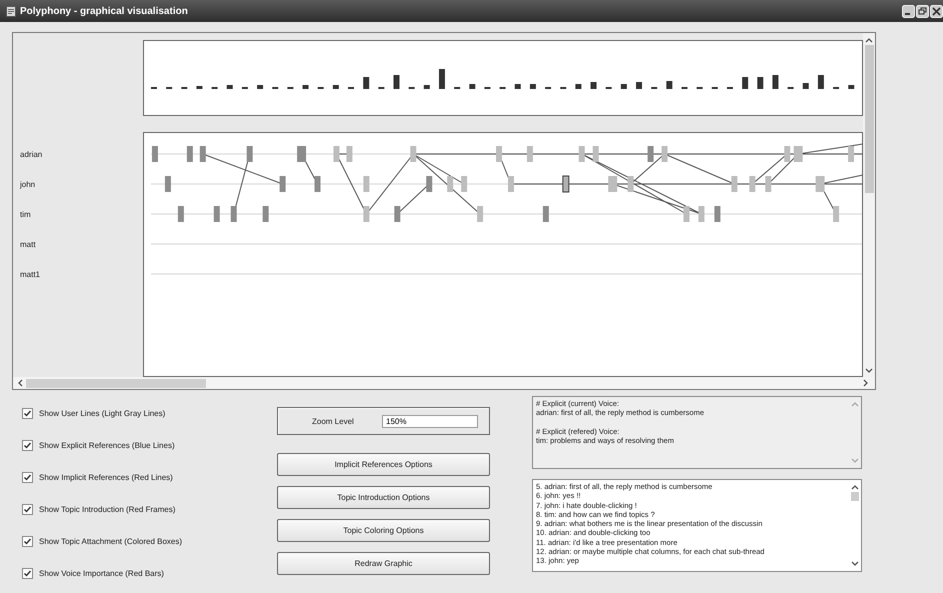  Describe the element at coordinates (107, 445) in the screenshot. I see `checkbox-label: Show Explicit References (Blue Lines)` at that location.